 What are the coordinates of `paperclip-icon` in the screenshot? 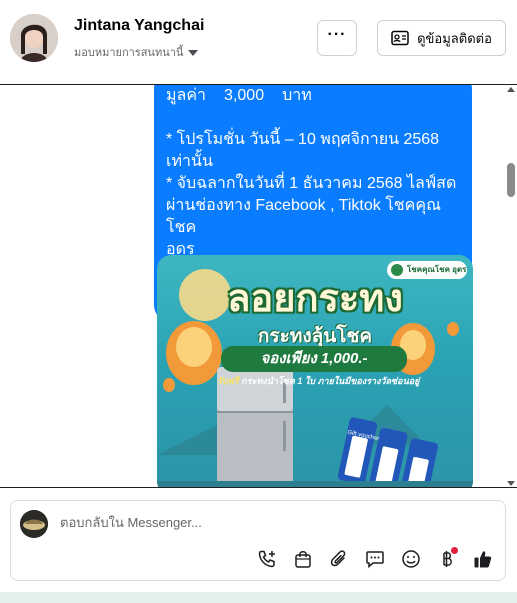 It's located at (338, 558).